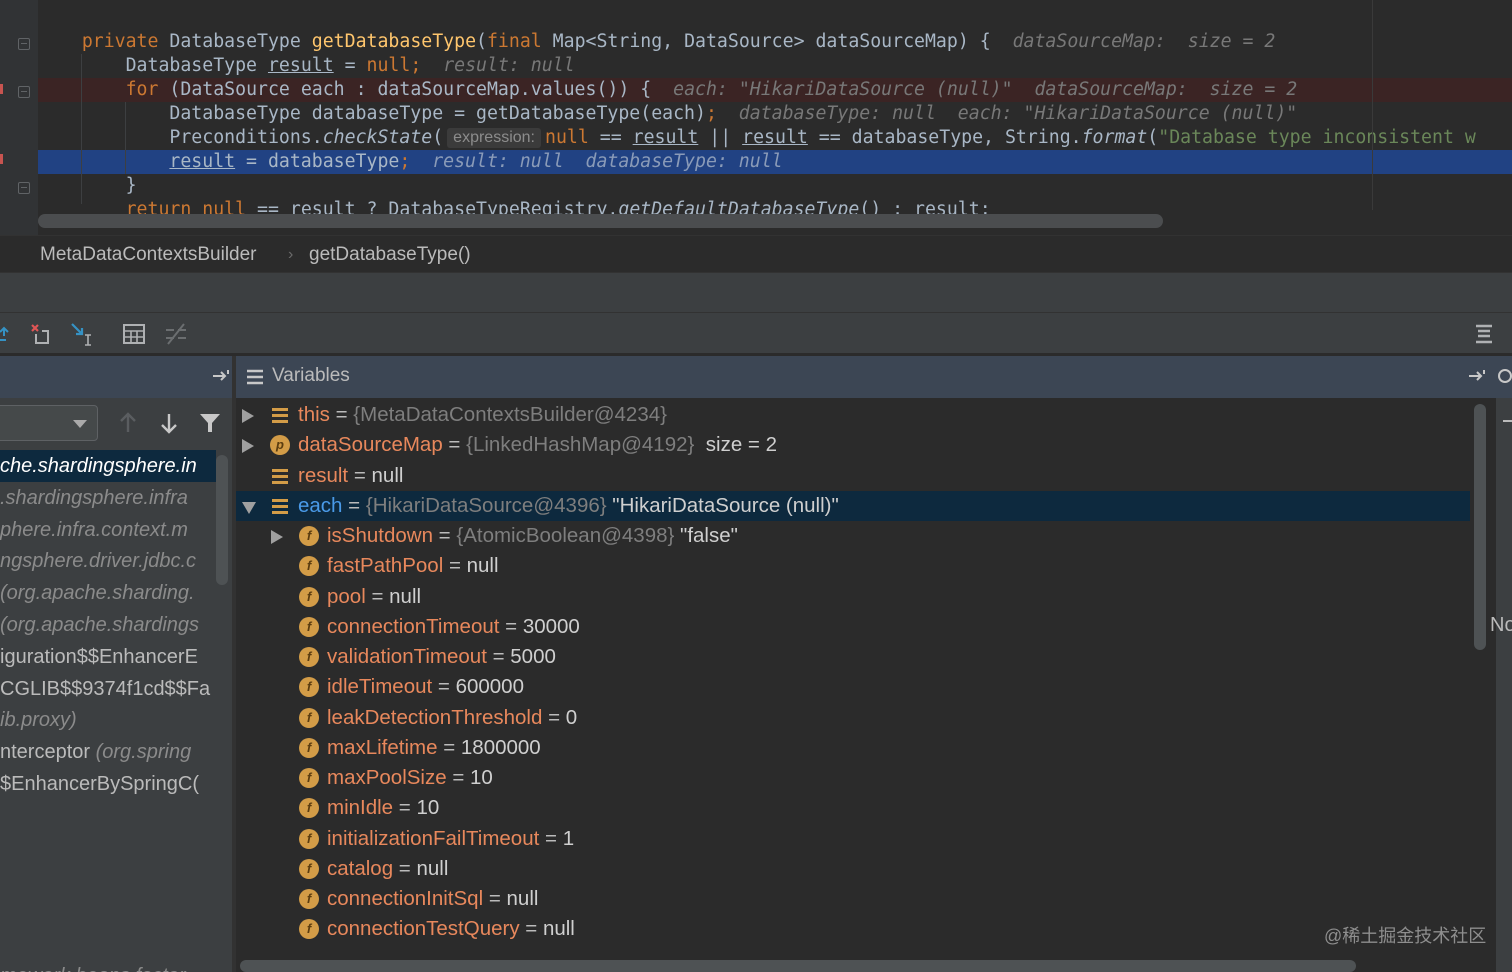 This screenshot has width=1512, height=972. Describe the element at coordinates (19, 117) in the screenshot. I see `editor-gutter` at that location.